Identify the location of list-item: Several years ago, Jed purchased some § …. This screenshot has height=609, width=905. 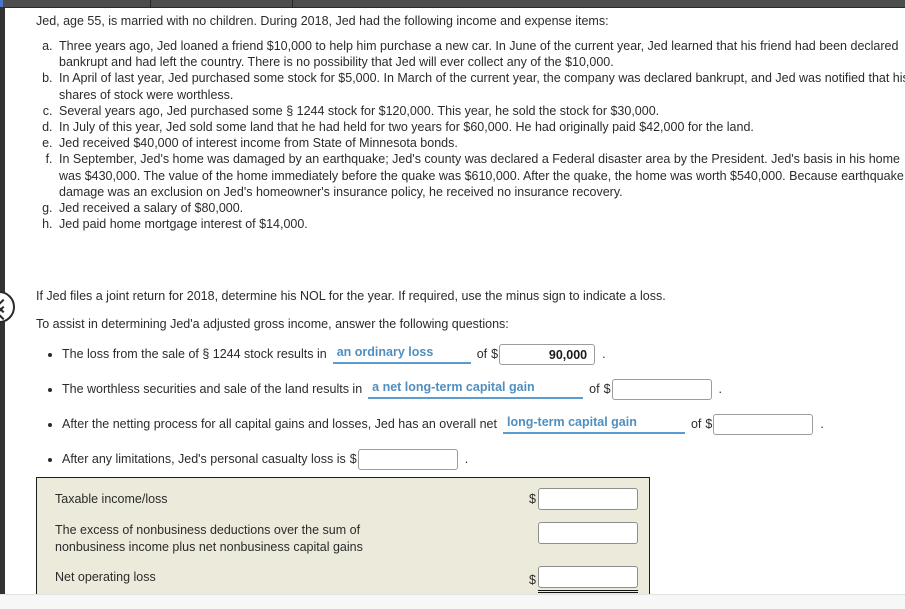
(480, 111).